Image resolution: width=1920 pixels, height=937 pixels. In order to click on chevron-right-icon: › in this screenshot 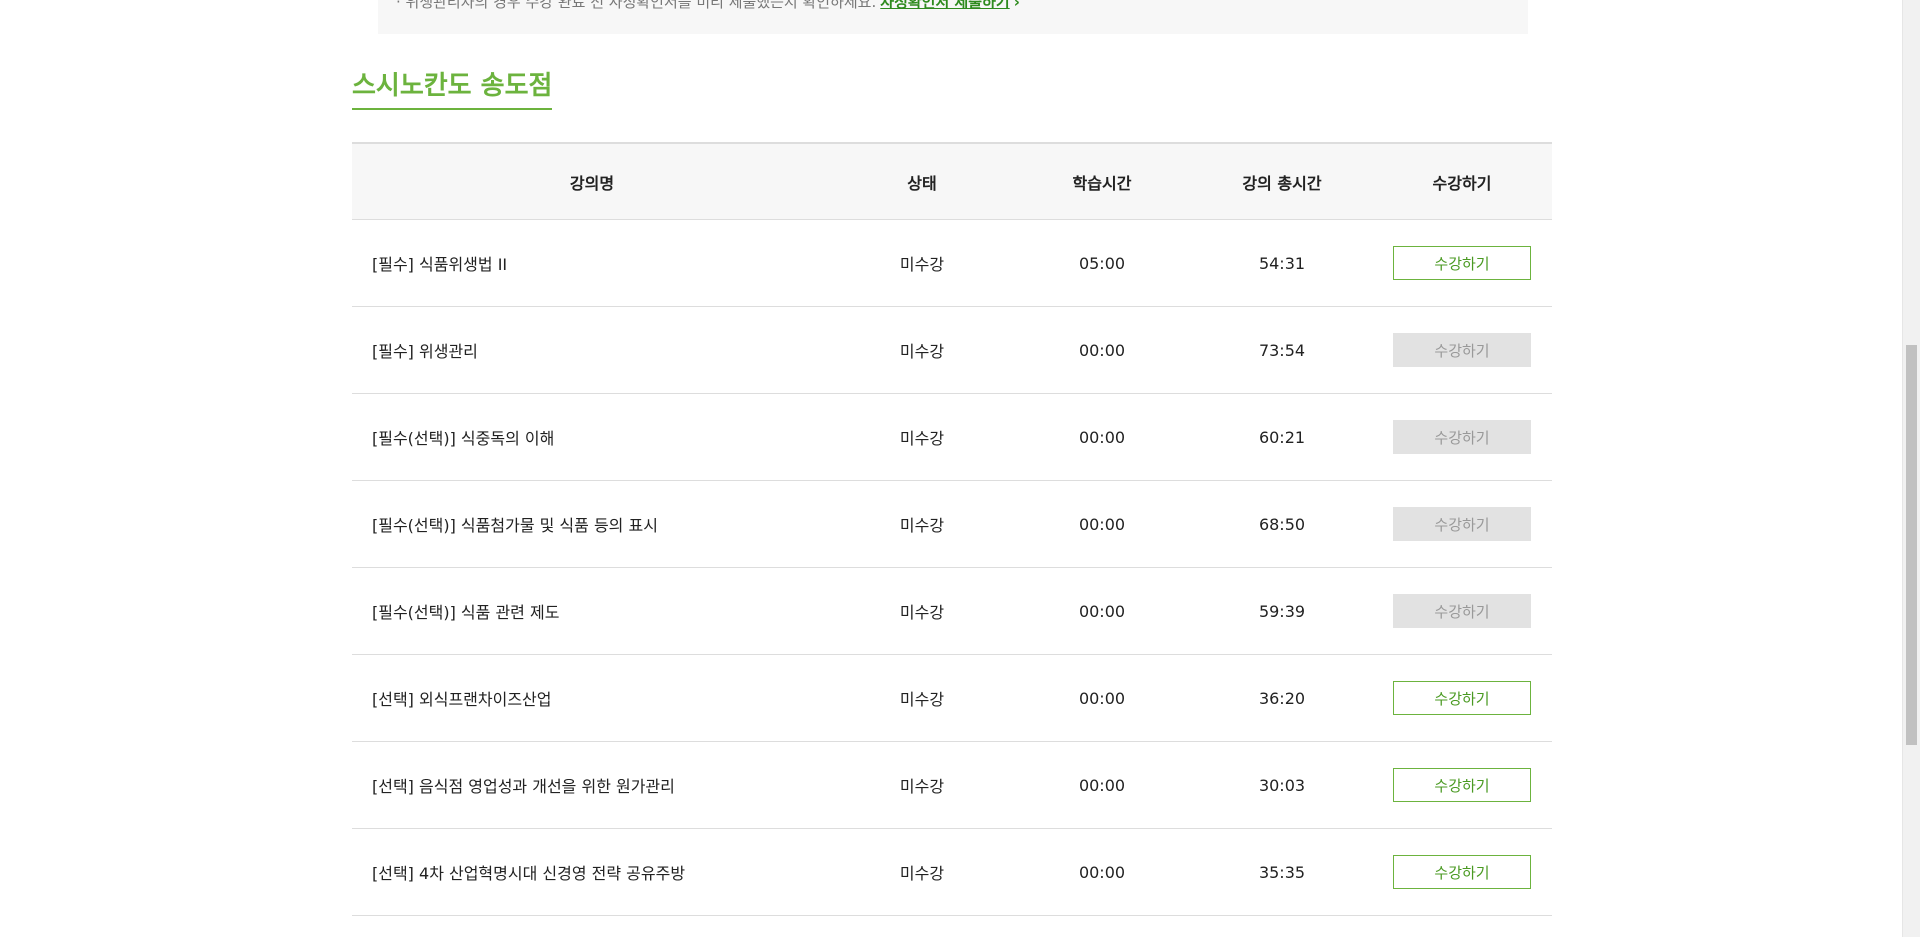, I will do `click(1017, 5)`.